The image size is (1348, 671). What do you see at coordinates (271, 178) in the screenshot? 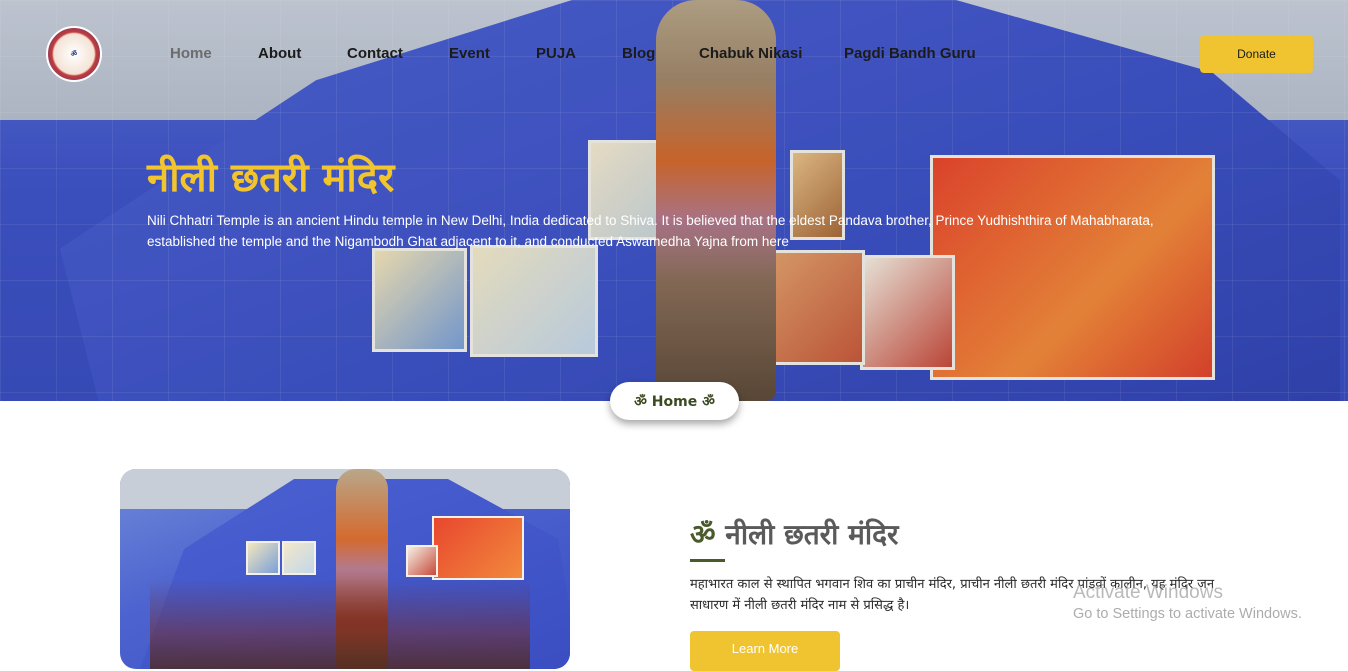
I see `hero-title: नीली छतरी मंदिर` at bounding box center [271, 178].